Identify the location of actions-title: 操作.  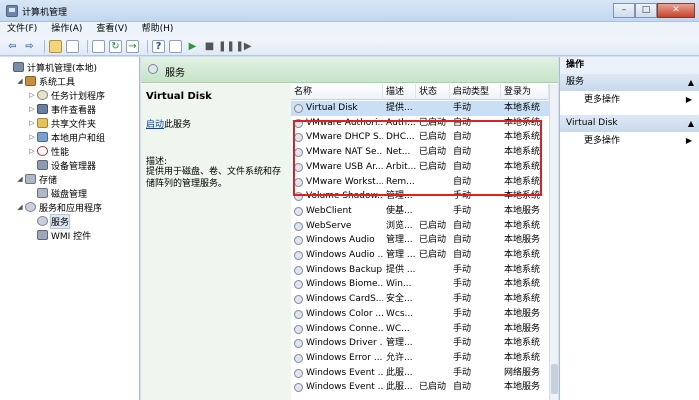
(629, 65).